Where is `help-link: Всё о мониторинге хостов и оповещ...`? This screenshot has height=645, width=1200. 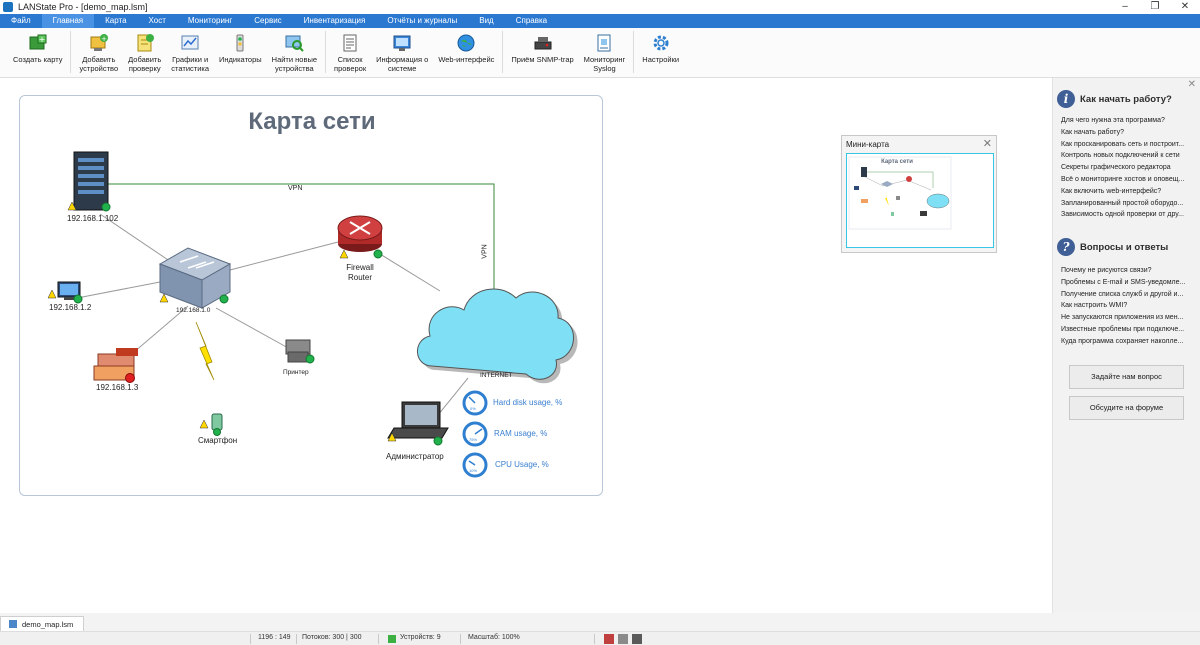 help-link: Всё о мониторинге хостов и оповещ... is located at coordinates (1129, 180).